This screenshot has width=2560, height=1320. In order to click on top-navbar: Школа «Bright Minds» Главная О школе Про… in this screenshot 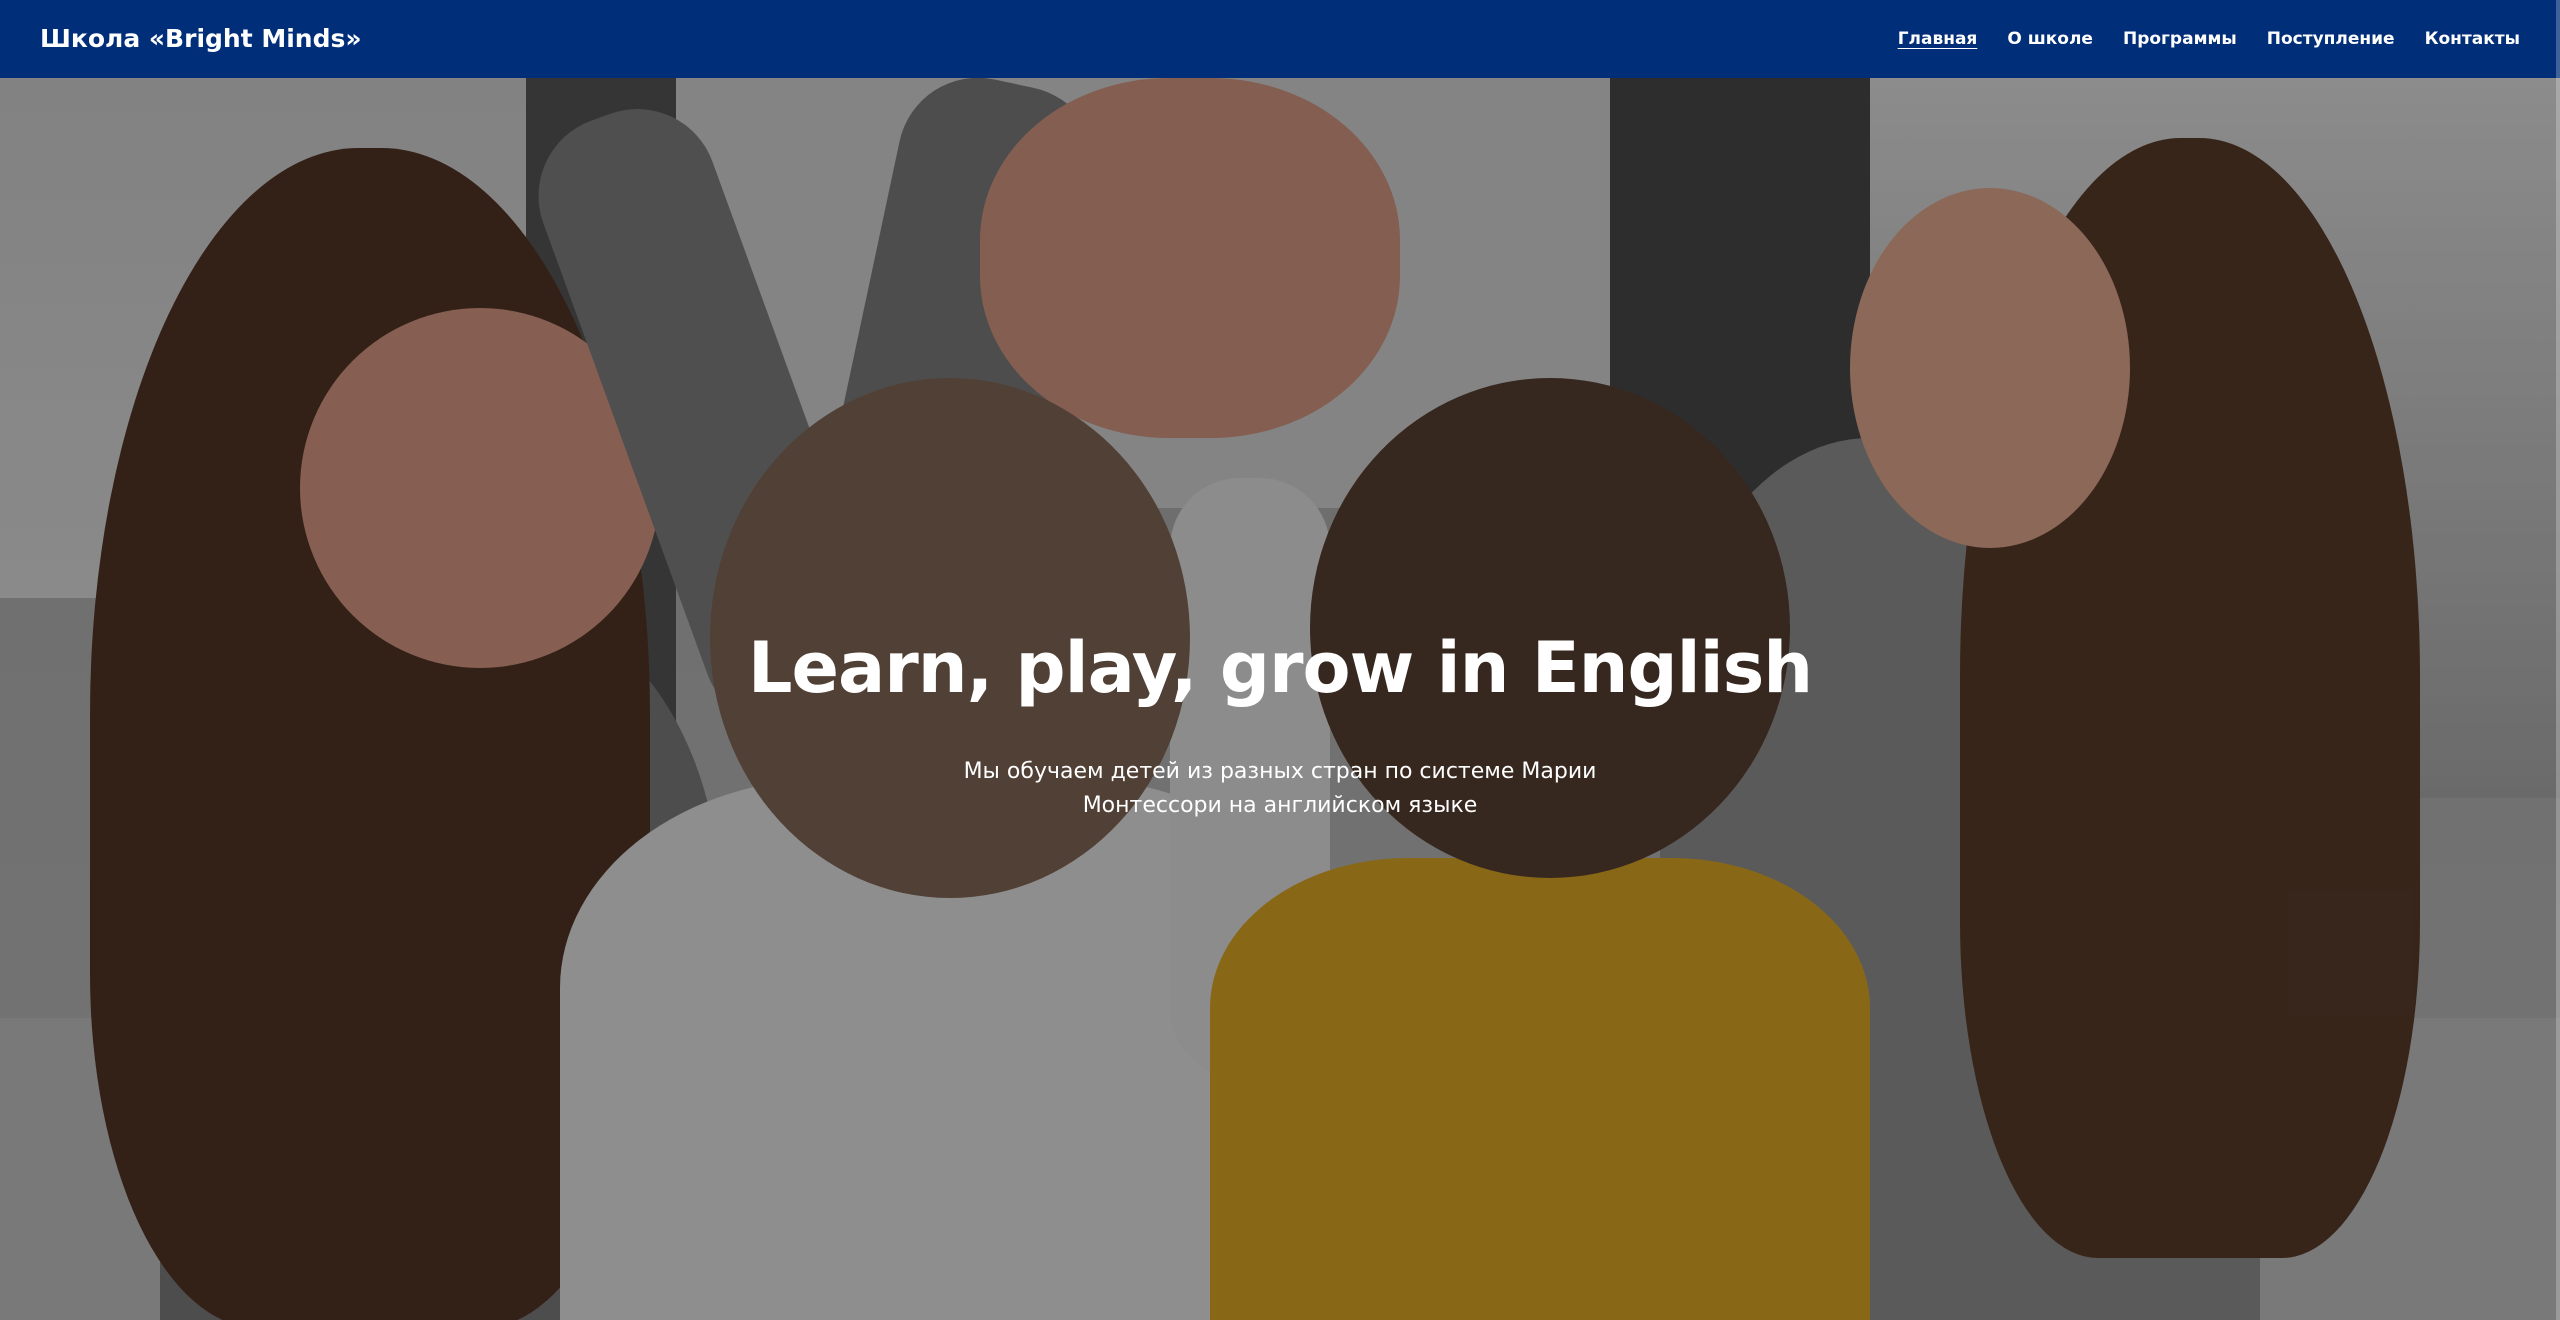, I will do `click(1280, 39)`.